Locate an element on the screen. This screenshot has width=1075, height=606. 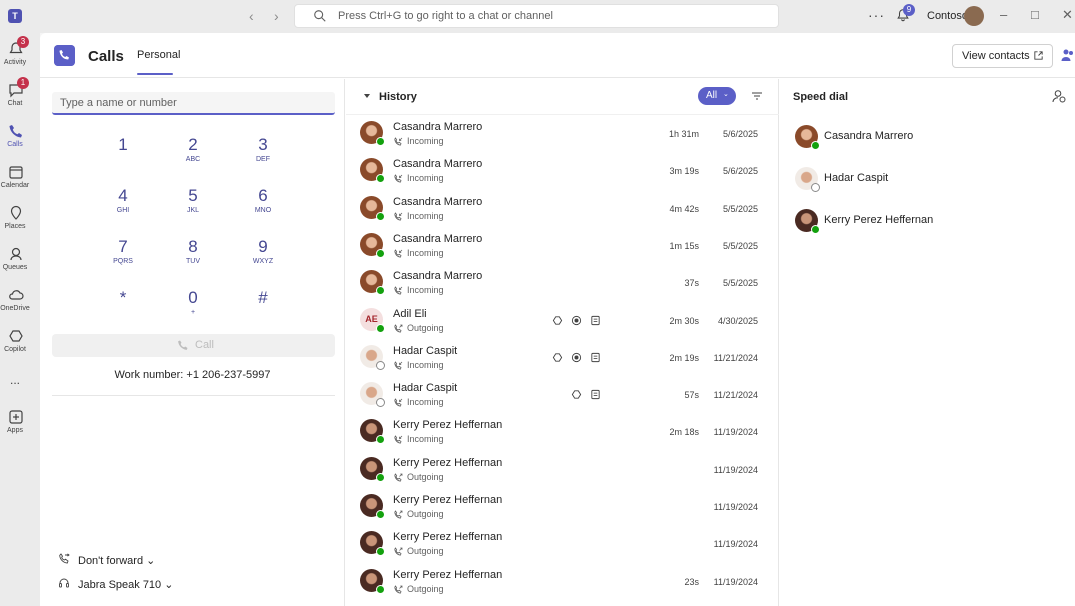
dial-key-hash: # is located at coordinates (263, 307).